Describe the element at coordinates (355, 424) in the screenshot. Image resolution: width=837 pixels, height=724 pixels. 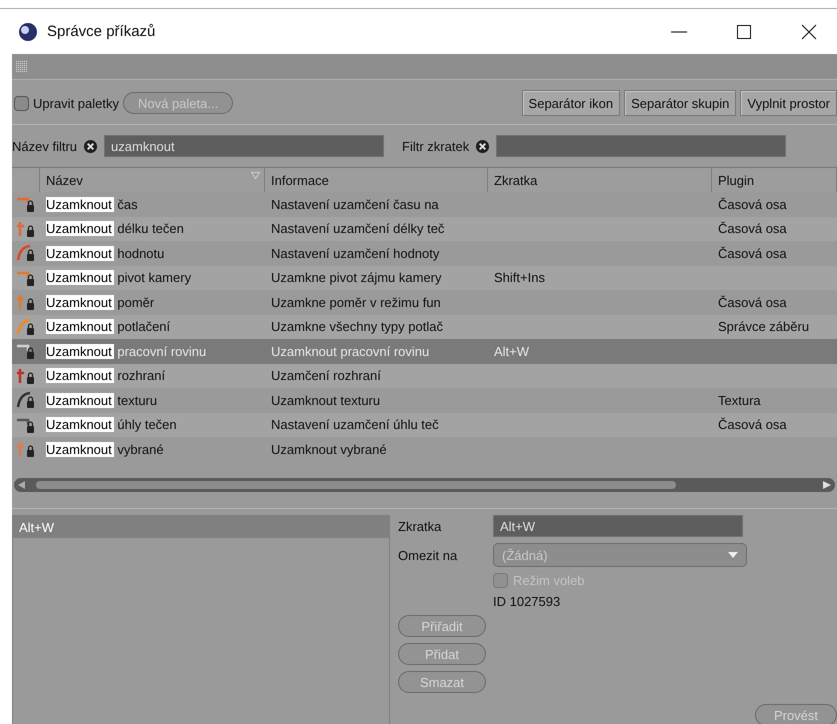
I see `table-cell-text: Nastavení uzamčení úhlu teč` at that location.